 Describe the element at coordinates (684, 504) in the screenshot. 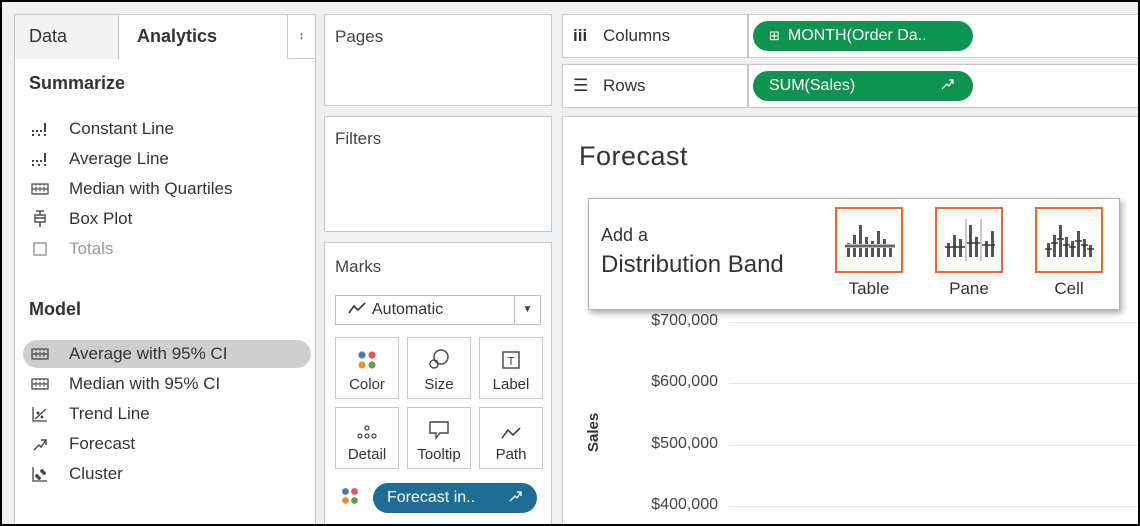

I see `y-tick: $400,000` at that location.